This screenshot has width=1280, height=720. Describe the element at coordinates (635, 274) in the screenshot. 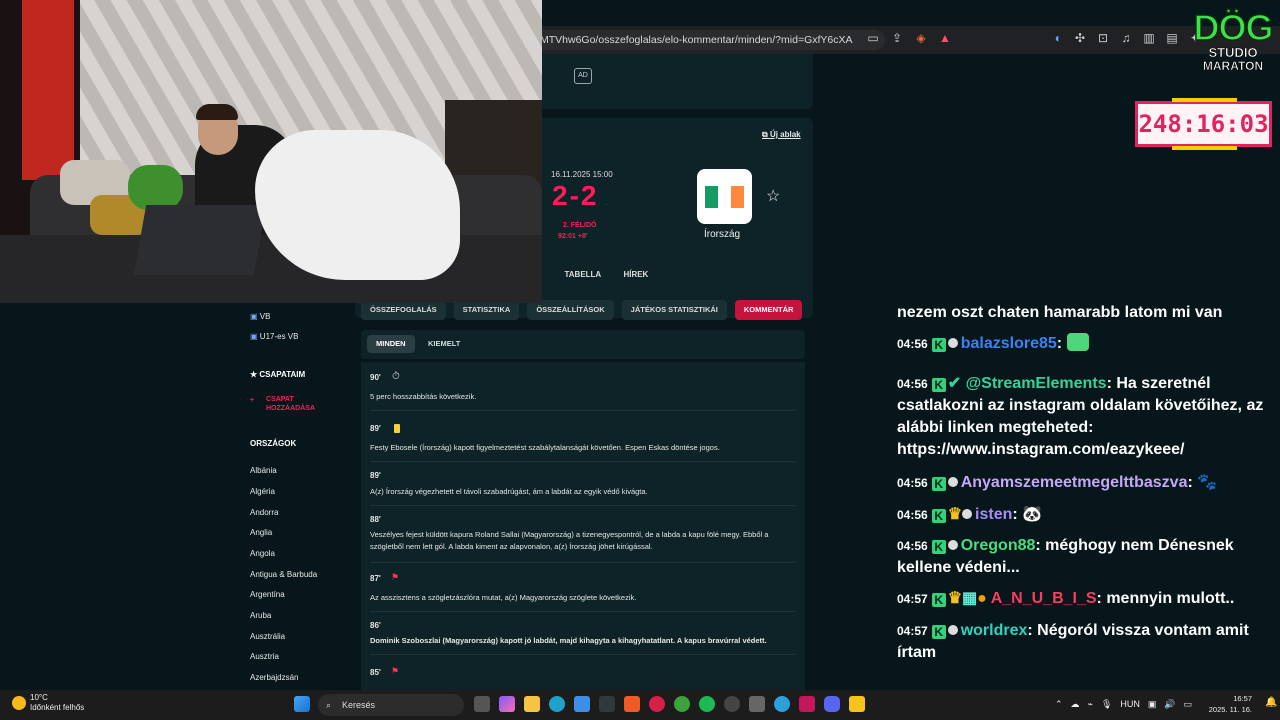

I see `subtab-hirek: HÍREK` at that location.